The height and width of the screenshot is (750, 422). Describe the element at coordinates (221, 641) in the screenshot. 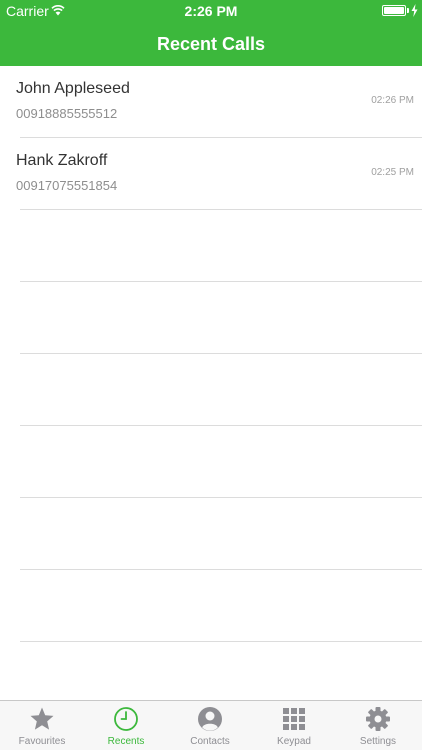

I see `row-separator` at that location.